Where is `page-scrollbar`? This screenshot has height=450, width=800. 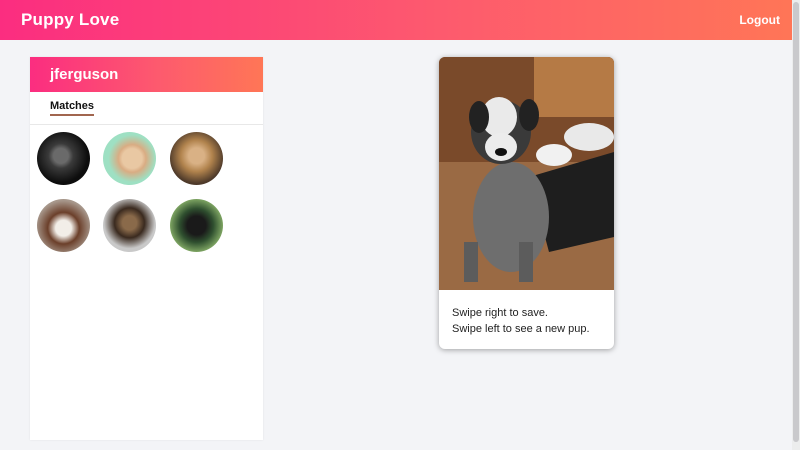 page-scrollbar is located at coordinates (796, 225).